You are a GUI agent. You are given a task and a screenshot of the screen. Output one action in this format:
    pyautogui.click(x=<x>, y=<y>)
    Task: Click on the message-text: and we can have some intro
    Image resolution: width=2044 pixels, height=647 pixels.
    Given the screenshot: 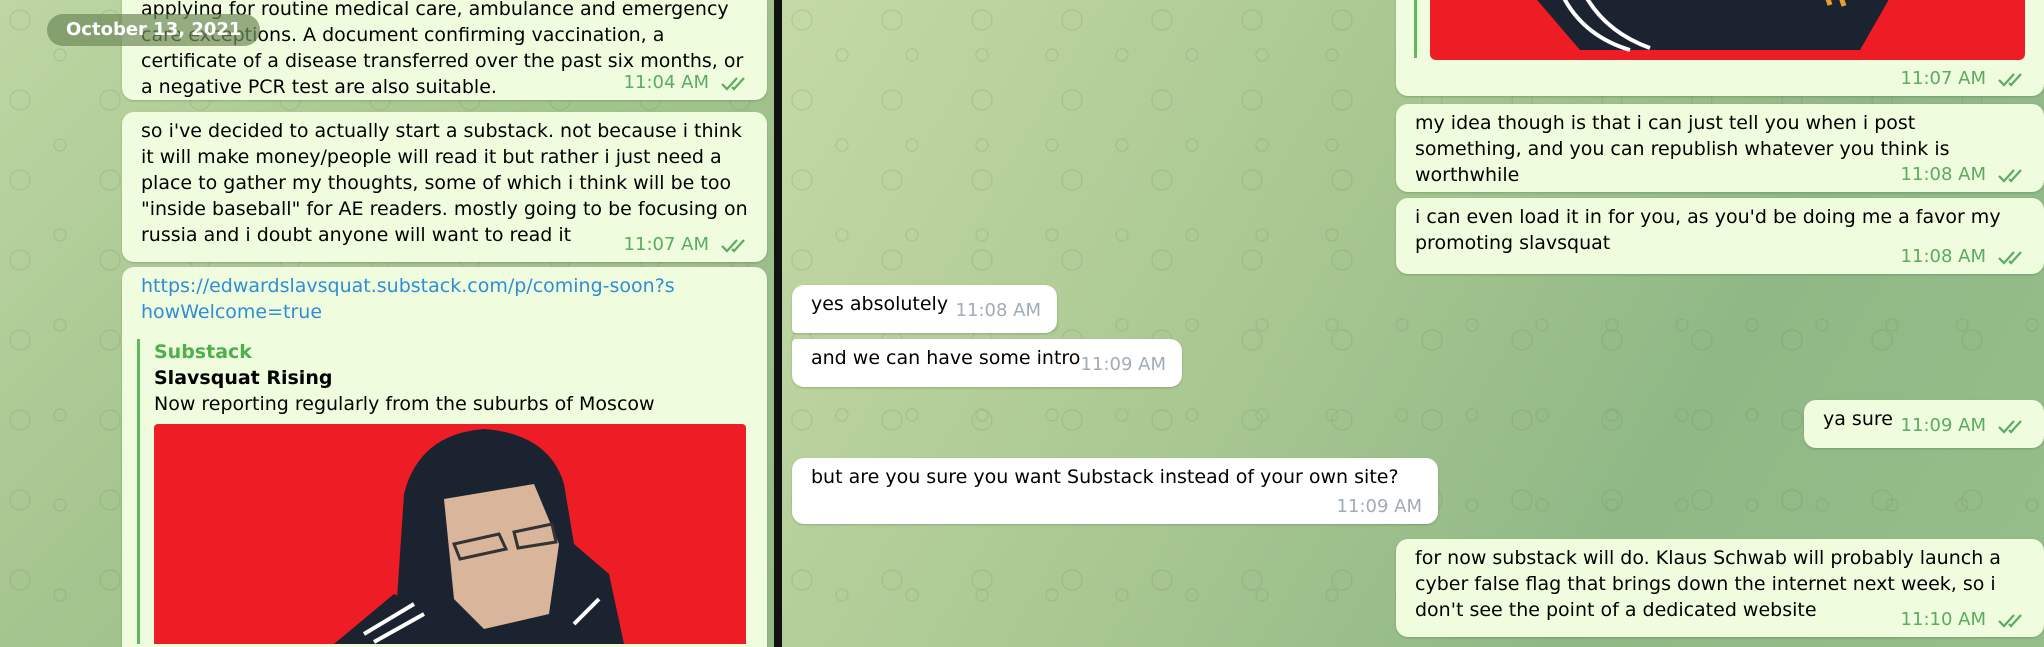 What is the action you would take?
    pyautogui.click(x=946, y=358)
    